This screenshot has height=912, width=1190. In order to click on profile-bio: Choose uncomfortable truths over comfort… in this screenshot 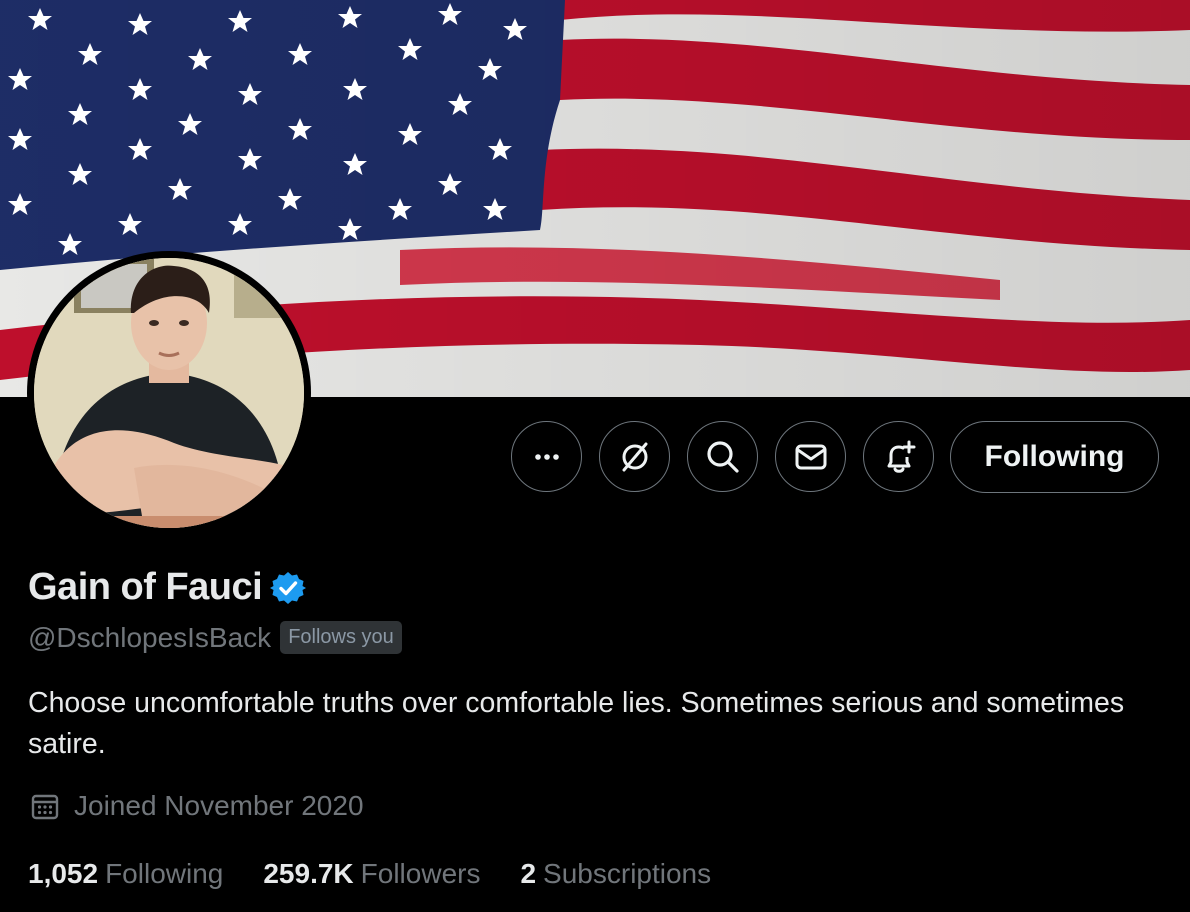, I will do `click(576, 723)`.